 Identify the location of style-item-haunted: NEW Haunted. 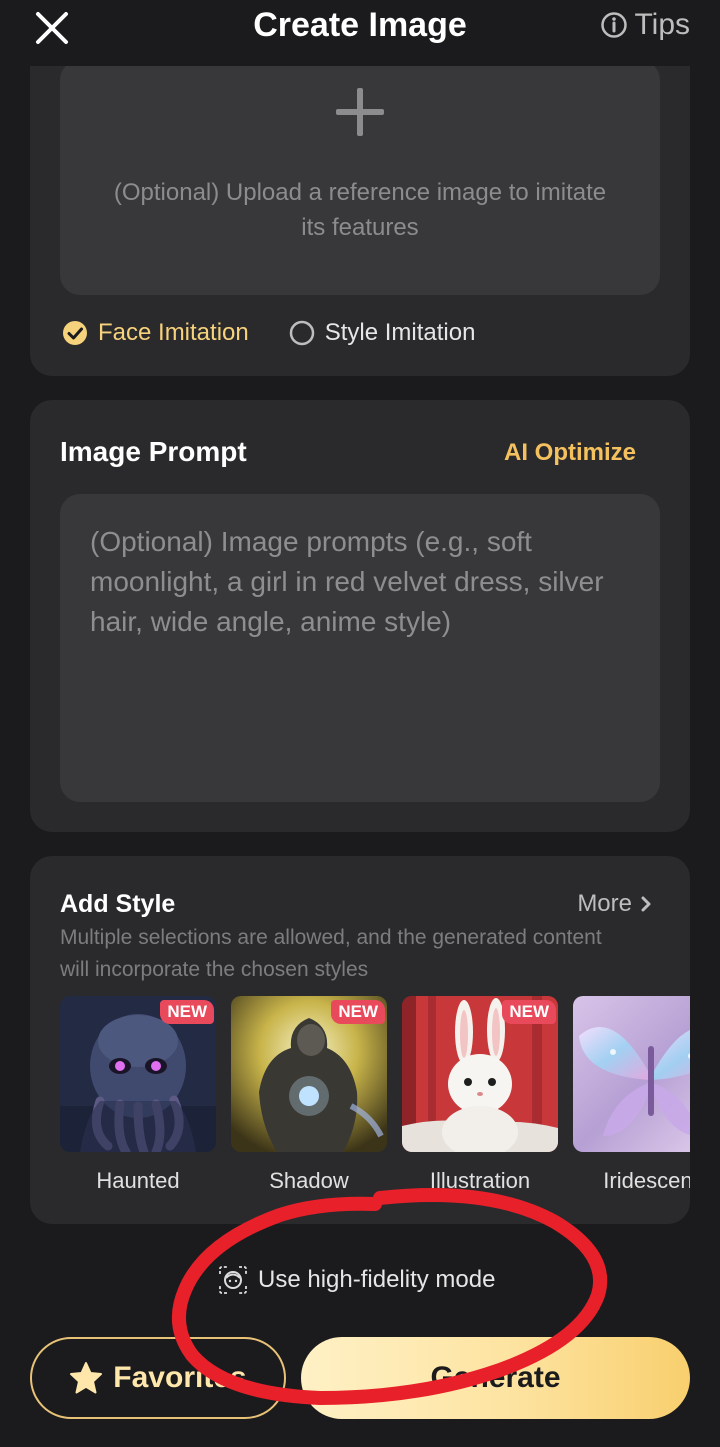
(138, 1095).